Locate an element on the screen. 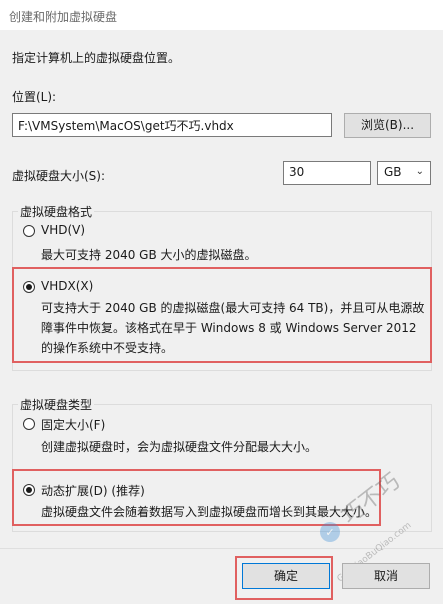 The height and width of the screenshot is (604, 443). dynamic-radio is located at coordinates (29, 490).